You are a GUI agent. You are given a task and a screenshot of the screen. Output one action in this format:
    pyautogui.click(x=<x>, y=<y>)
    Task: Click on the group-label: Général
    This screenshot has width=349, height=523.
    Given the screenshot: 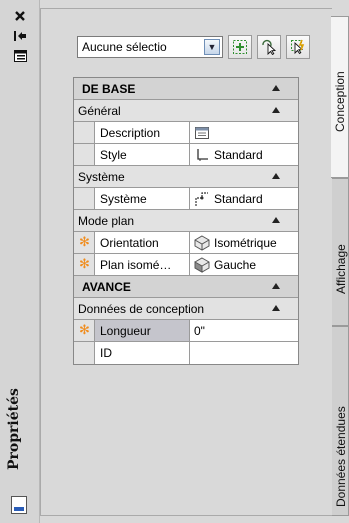 What is the action you would take?
    pyautogui.click(x=99, y=110)
    